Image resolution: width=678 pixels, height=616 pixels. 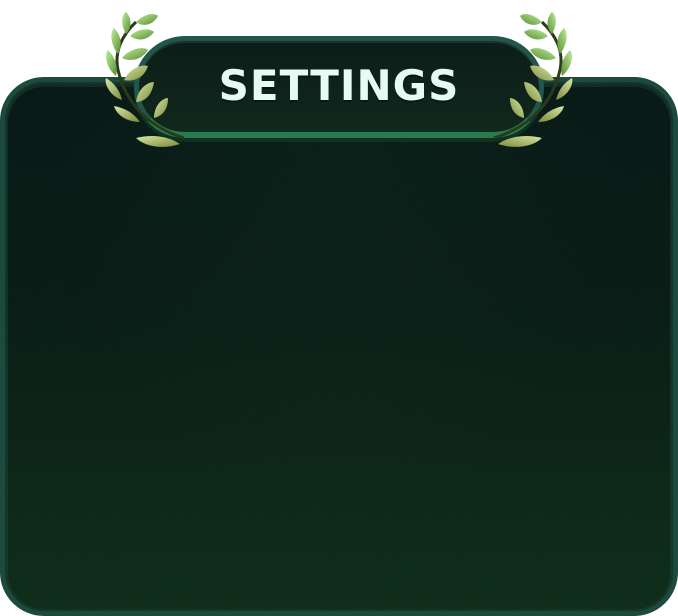 I want to click on laurel-right-icon, so click(x=533, y=79).